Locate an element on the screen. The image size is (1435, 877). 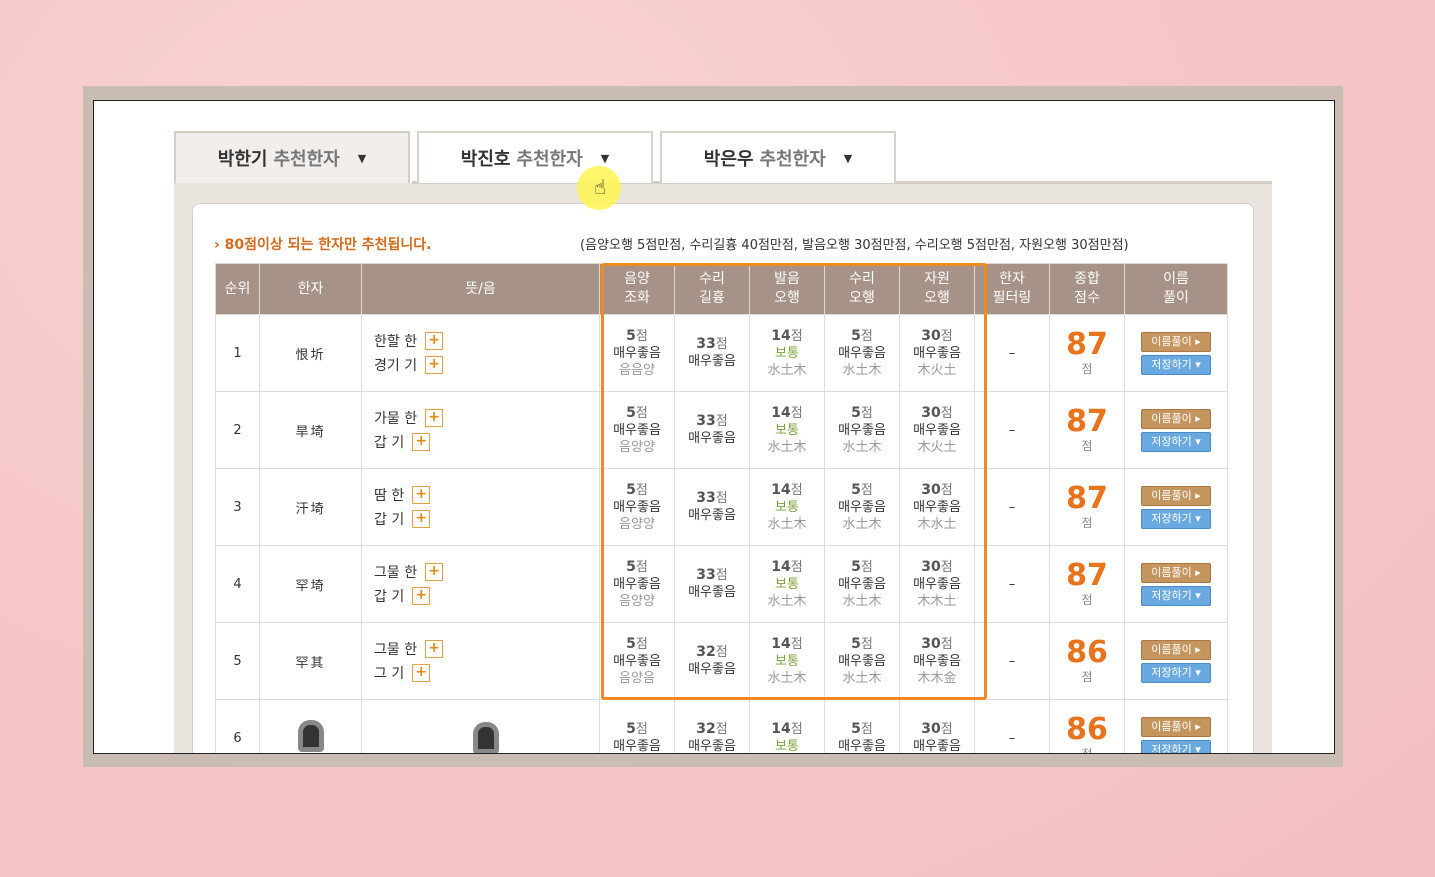
col-filter: 한자 필터링 is located at coordinates (1012, 289).